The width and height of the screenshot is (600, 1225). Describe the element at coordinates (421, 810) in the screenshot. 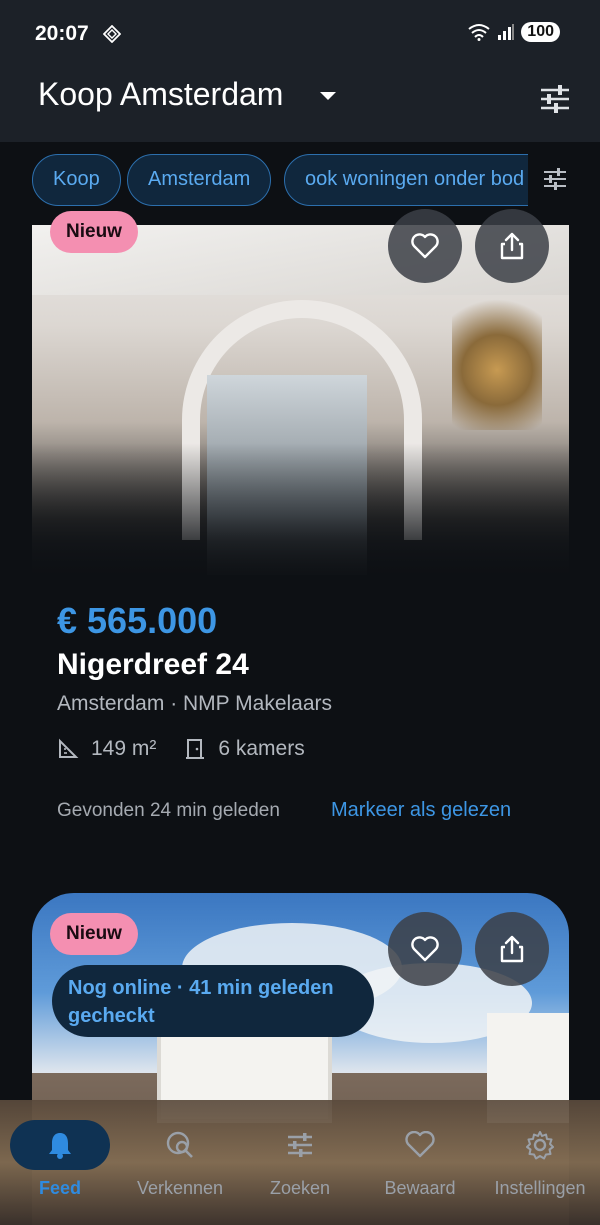

I see `mark-as-read-link: Markeer als gelezen` at that location.